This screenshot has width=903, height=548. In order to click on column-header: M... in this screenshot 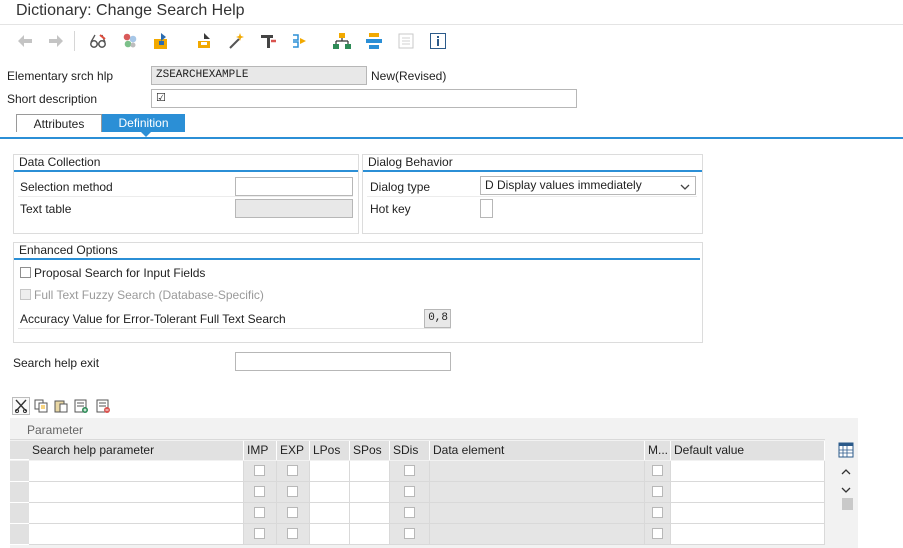, I will do `click(658, 450)`.